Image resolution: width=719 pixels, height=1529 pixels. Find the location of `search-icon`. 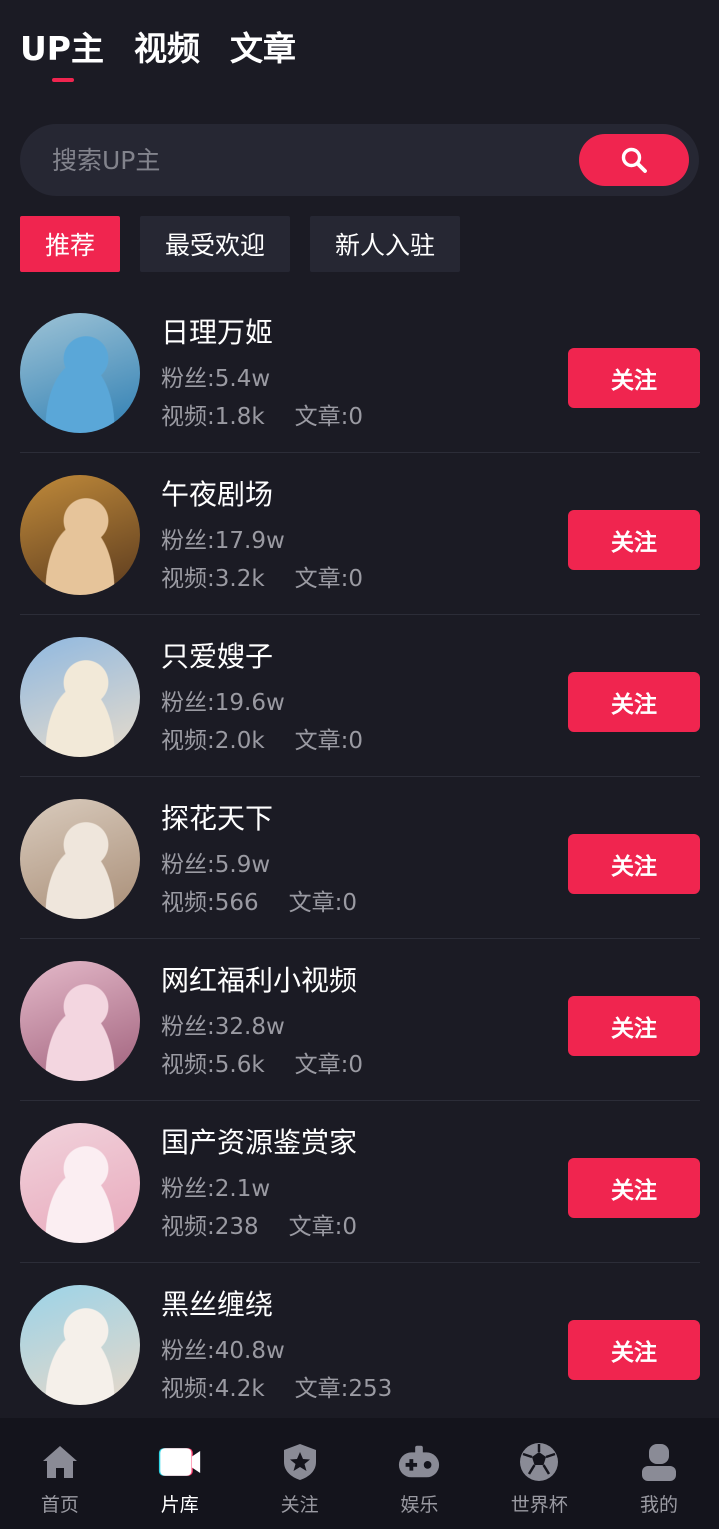

search-icon is located at coordinates (634, 160).